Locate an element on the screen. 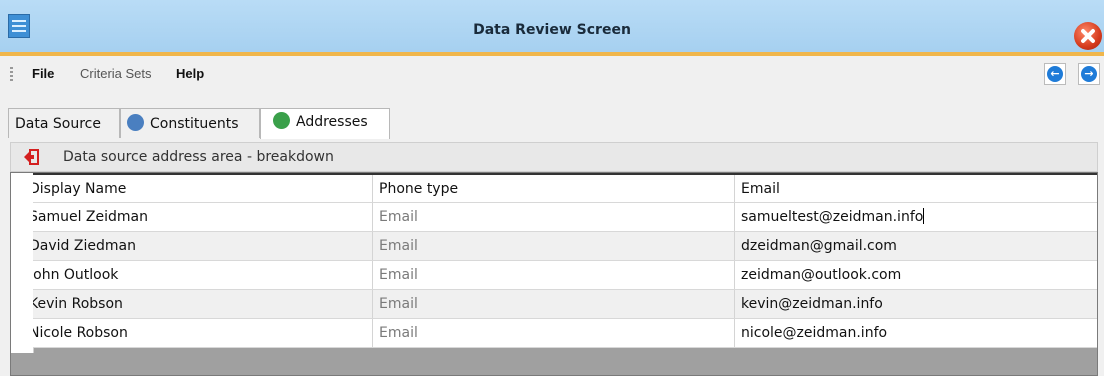 The height and width of the screenshot is (376, 1104). tab-label: Constituents is located at coordinates (194, 124).